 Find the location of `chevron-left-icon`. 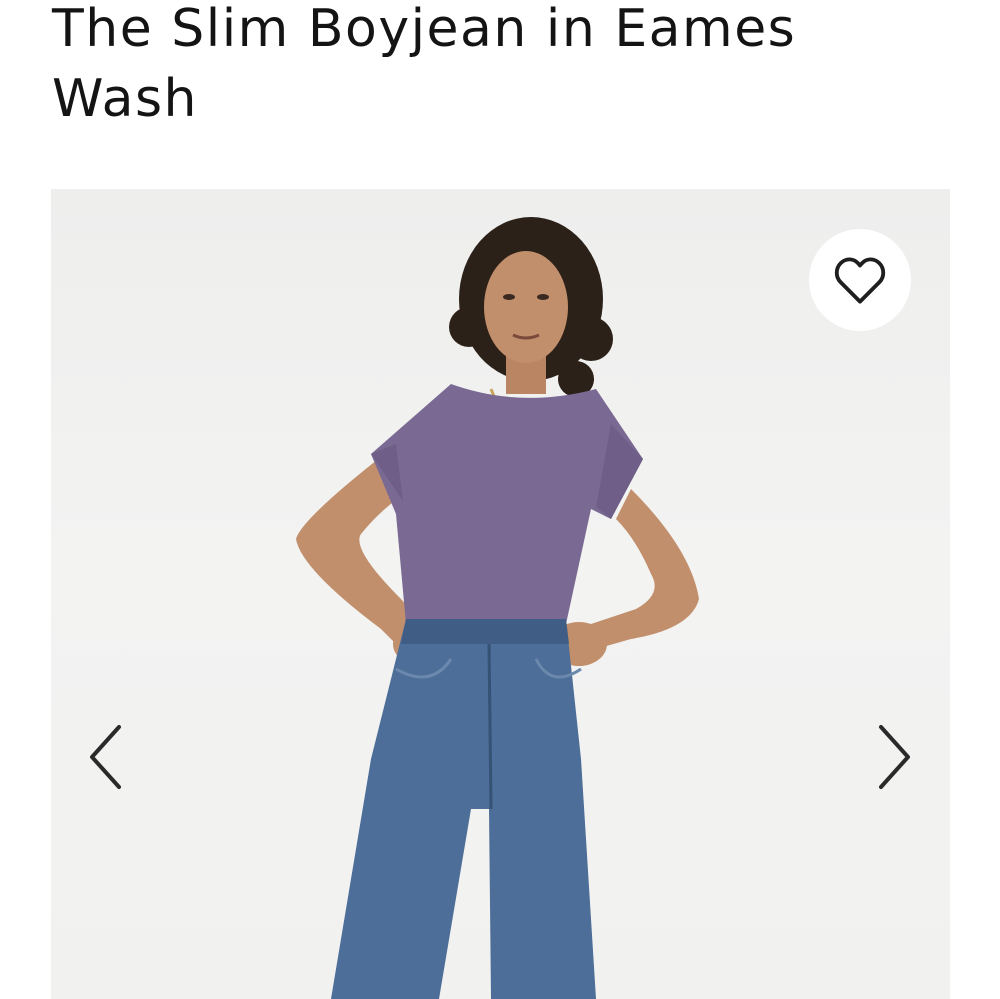

chevron-left-icon is located at coordinates (105, 757).